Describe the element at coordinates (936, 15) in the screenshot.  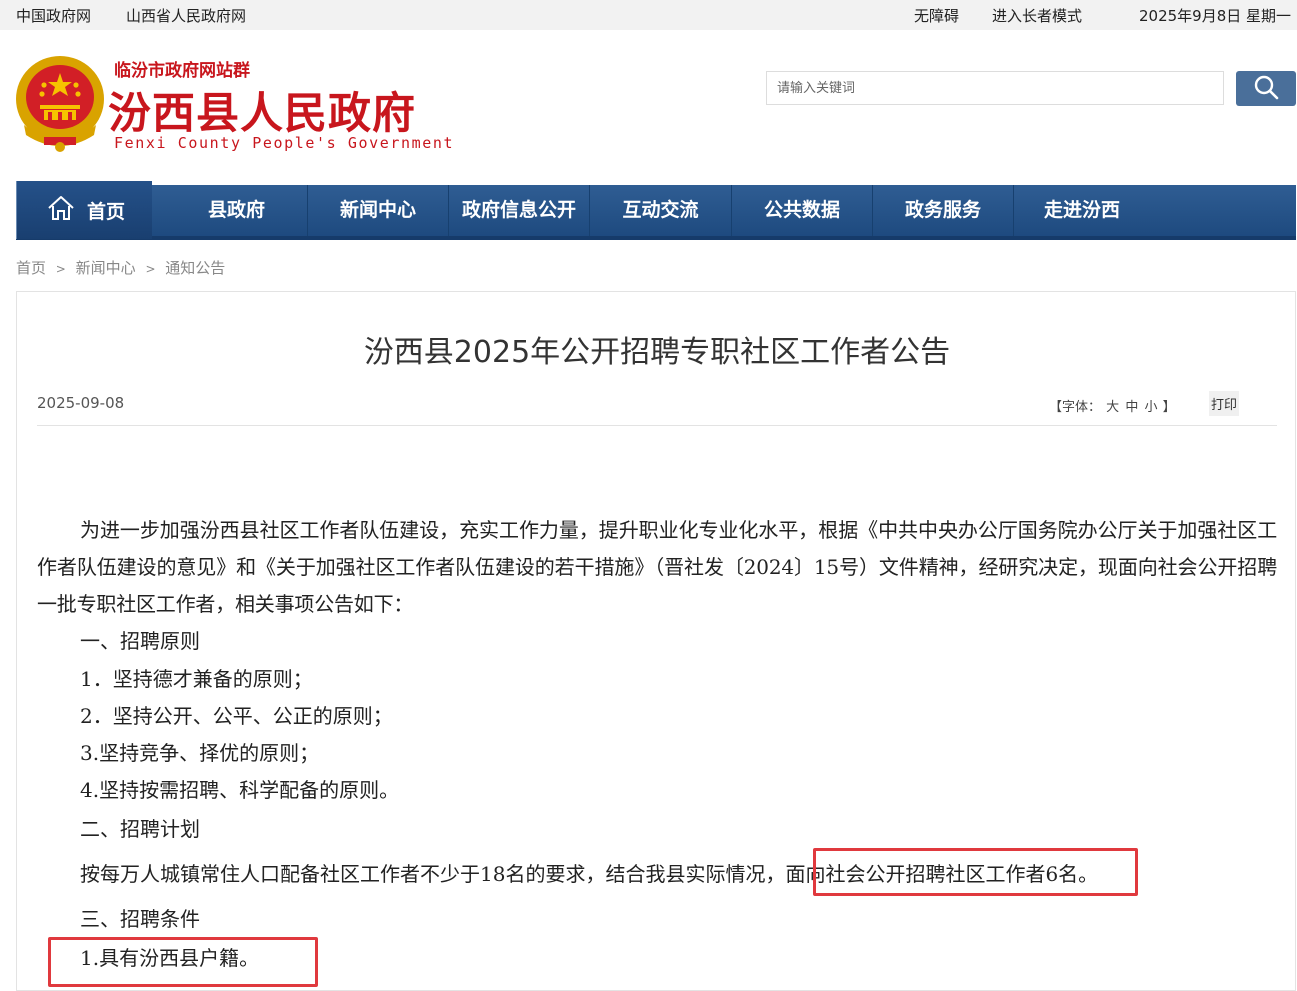
I see `accessibility-link: 无障碍` at that location.